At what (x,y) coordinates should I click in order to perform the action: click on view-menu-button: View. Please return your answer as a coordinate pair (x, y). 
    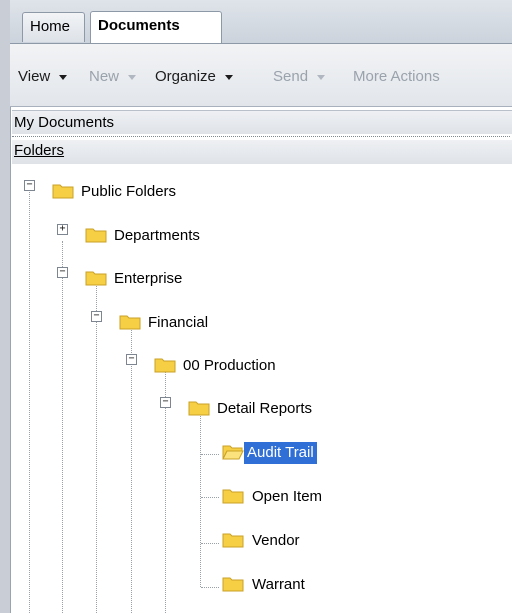
    Looking at the image, I should click on (43, 76).